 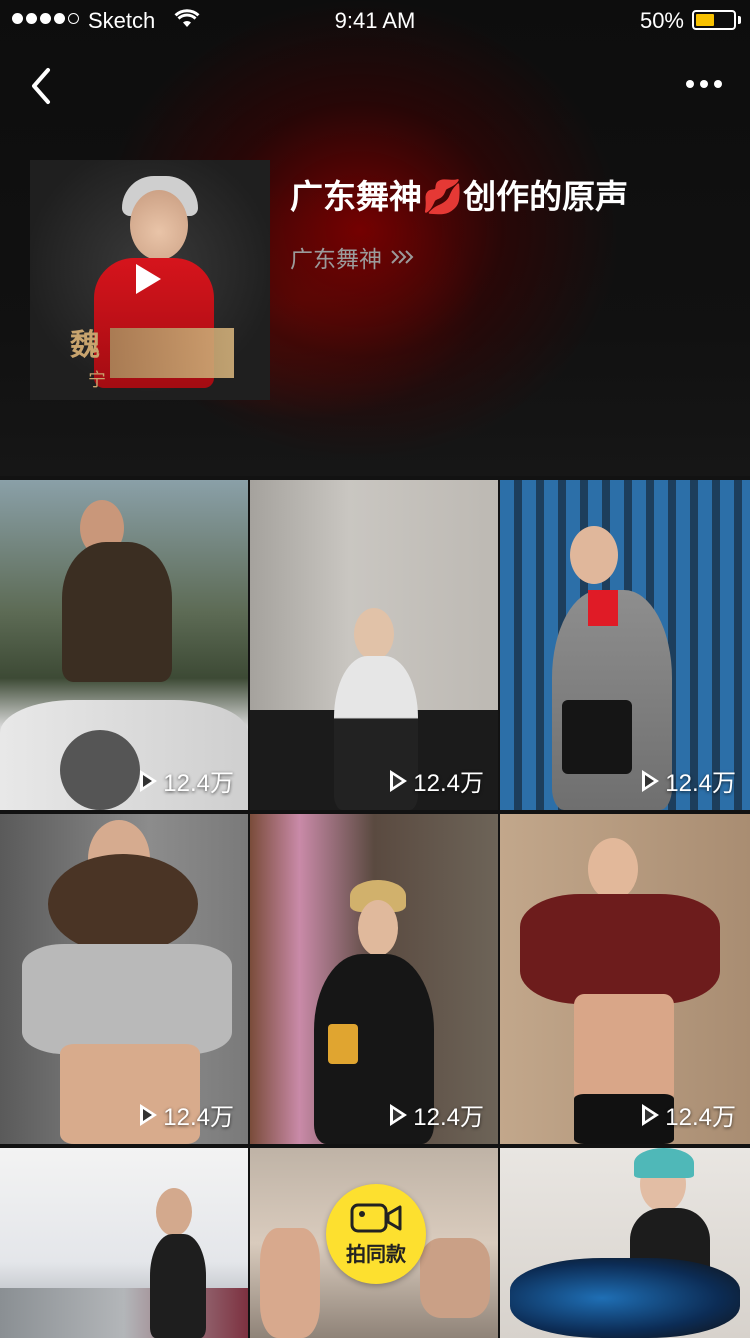 I want to click on battery-percent: 50%, so click(x=661, y=20).